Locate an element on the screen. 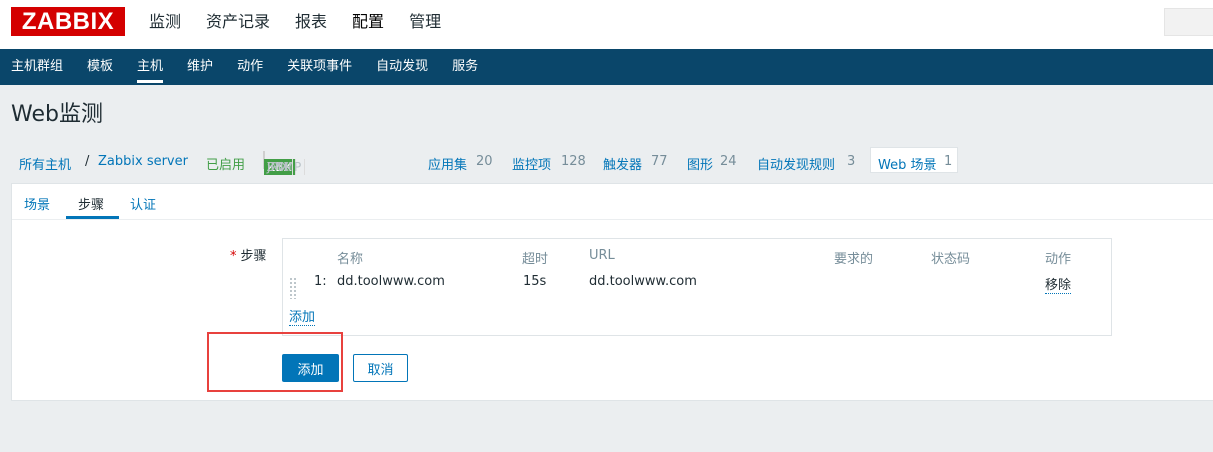 The width and height of the screenshot is (1213, 452). tab-steps: 步骤 is located at coordinates (91, 203).